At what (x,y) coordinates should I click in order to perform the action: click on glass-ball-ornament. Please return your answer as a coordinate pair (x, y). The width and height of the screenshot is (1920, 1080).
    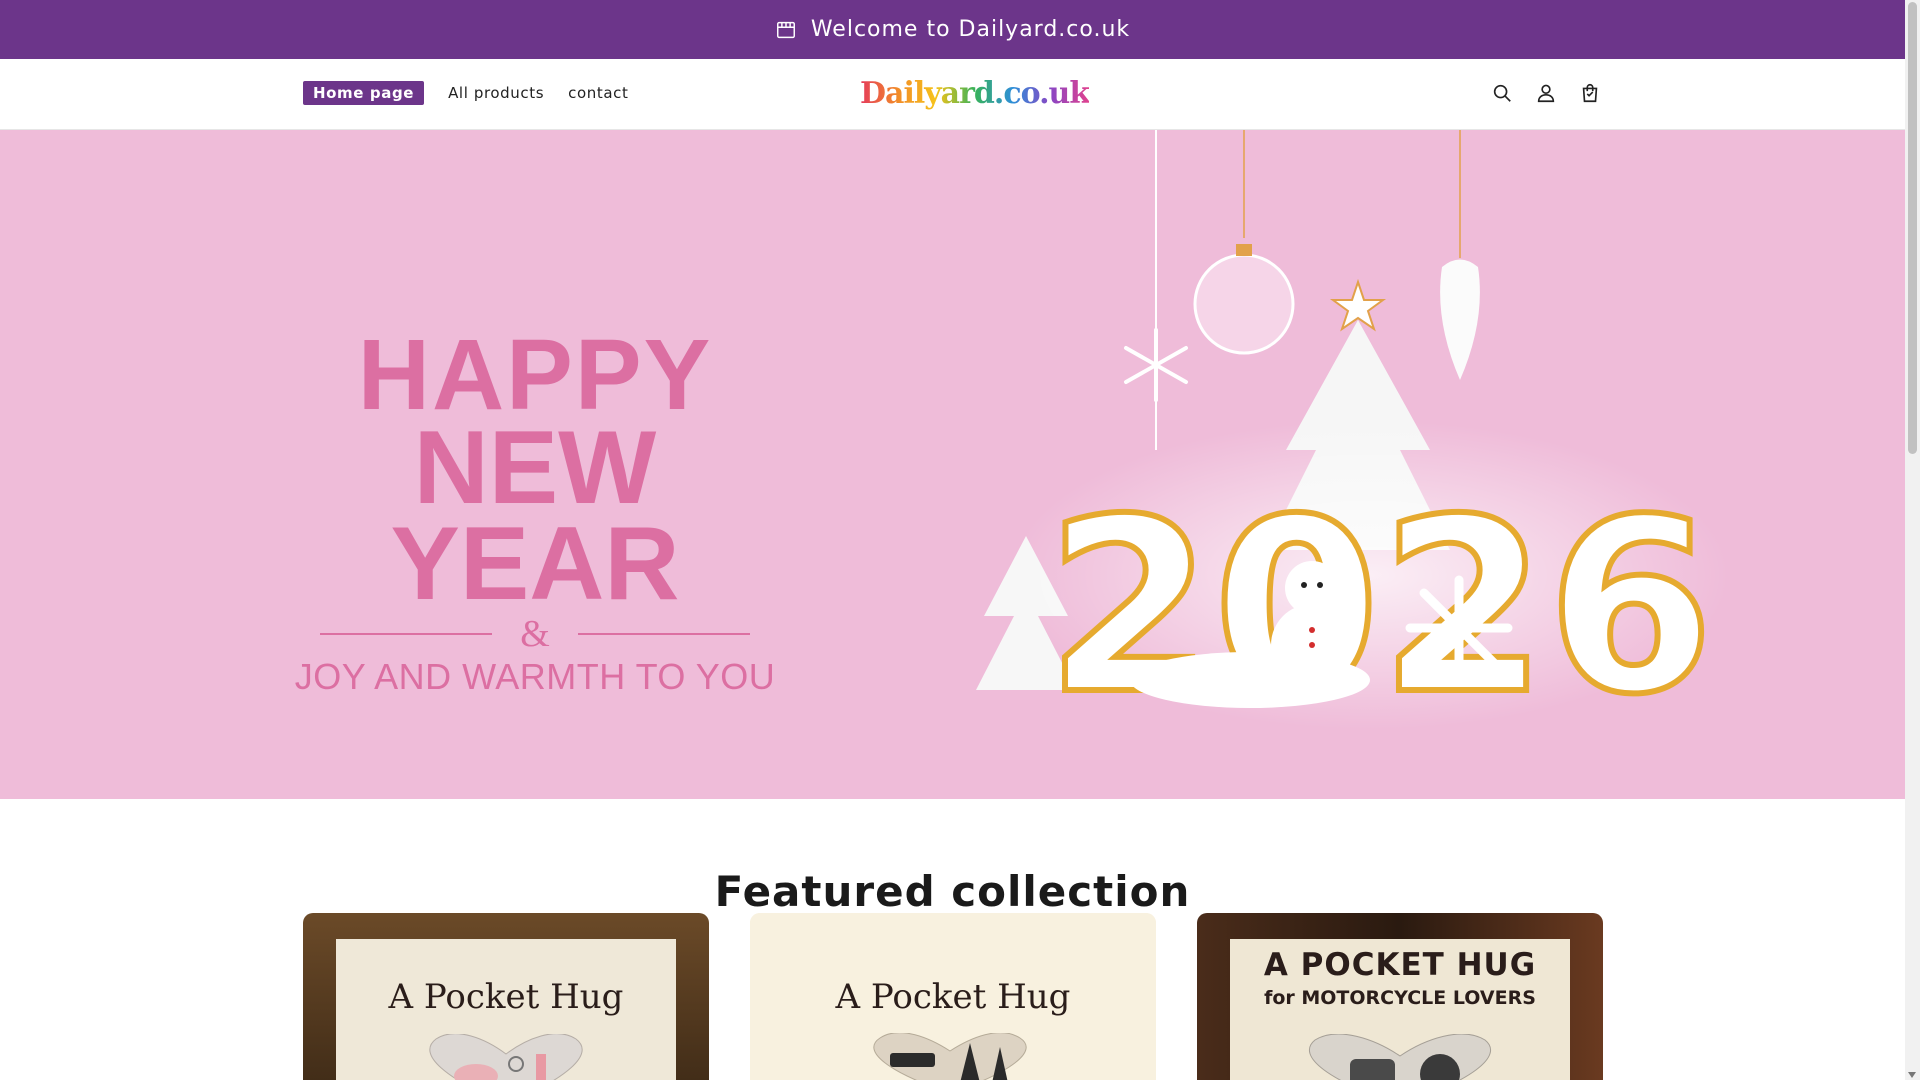
    Looking at the image, I should click on (1244, 304).